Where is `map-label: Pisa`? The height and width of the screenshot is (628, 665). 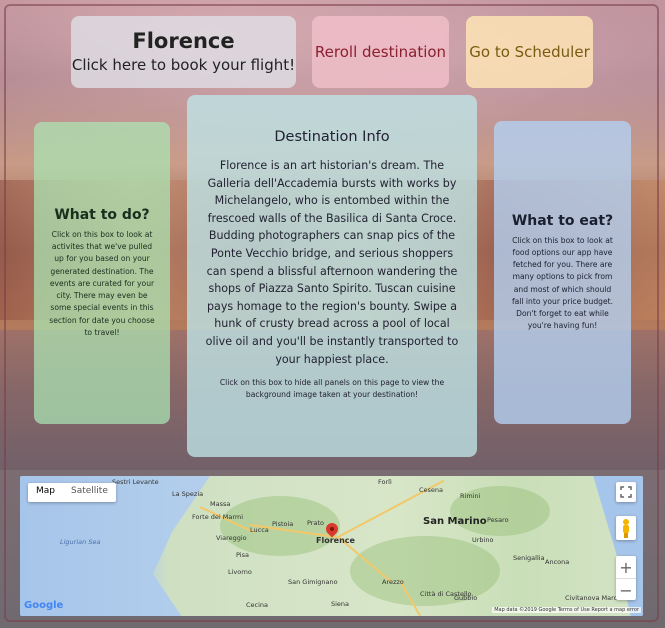
map-label: Pisa is located at coordinates (242, 555).